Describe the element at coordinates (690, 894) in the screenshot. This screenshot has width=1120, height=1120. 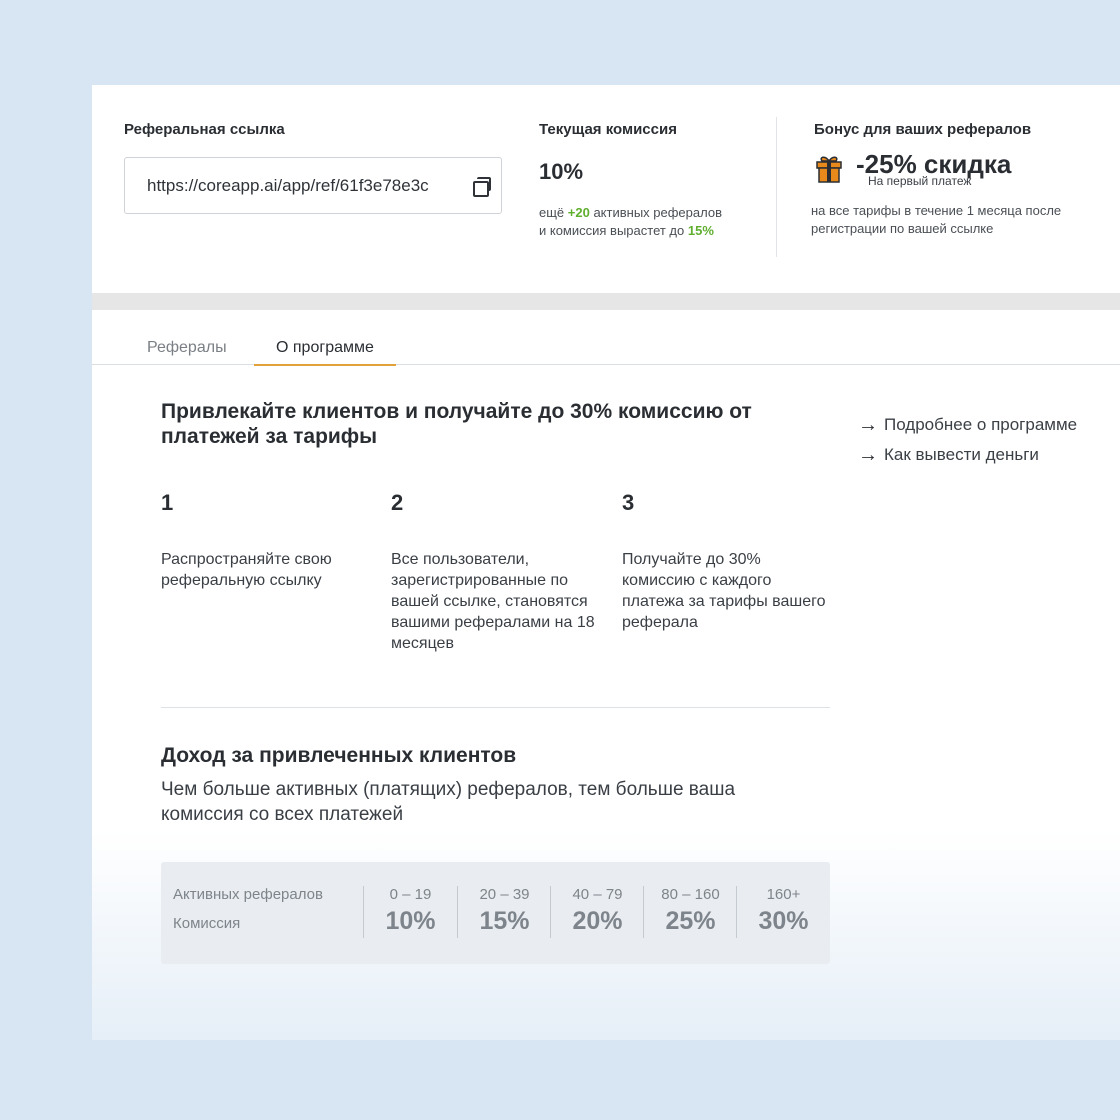
I see `tier-range: 80 – 160` at that location.